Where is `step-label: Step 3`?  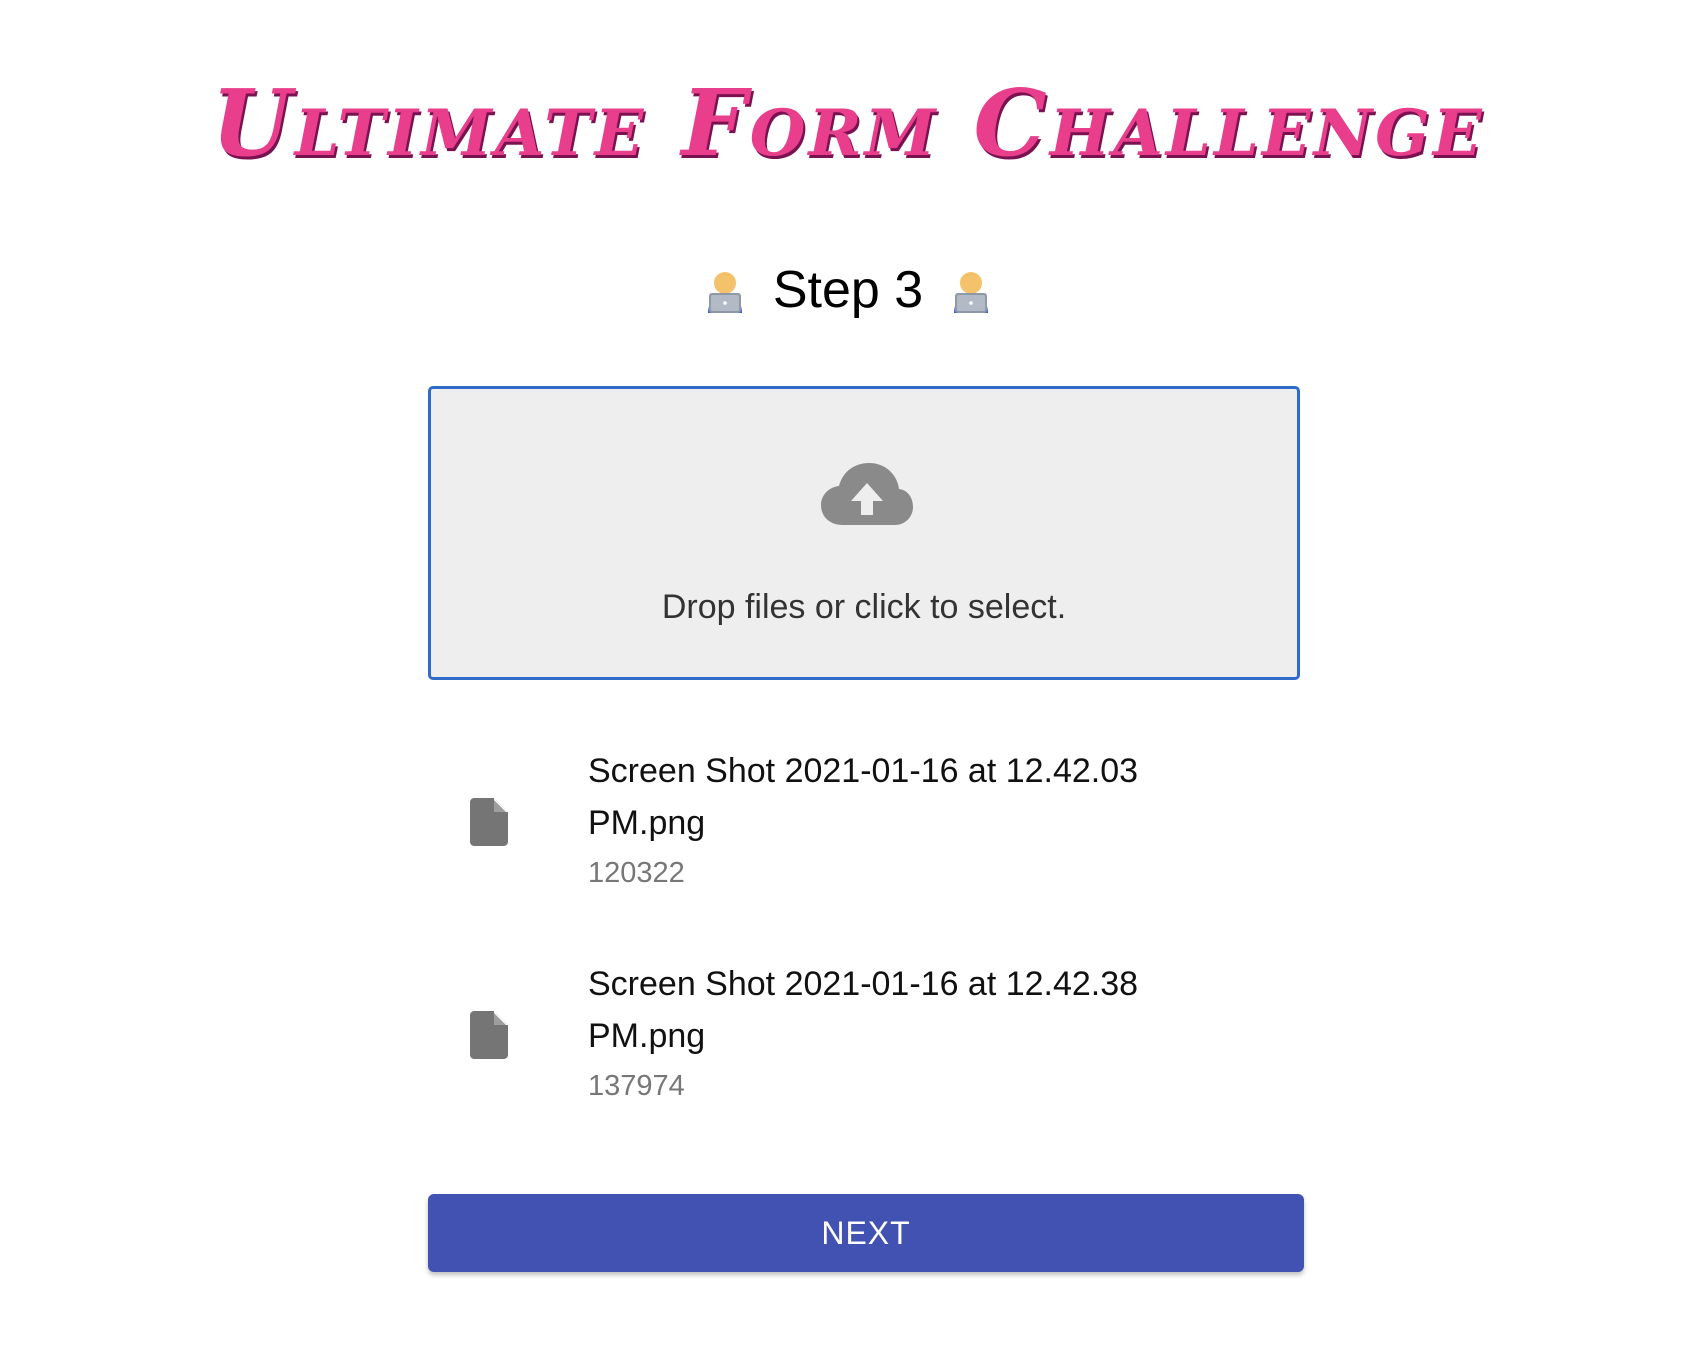 step-label: Step 3 is located at coordinates (848, 290).